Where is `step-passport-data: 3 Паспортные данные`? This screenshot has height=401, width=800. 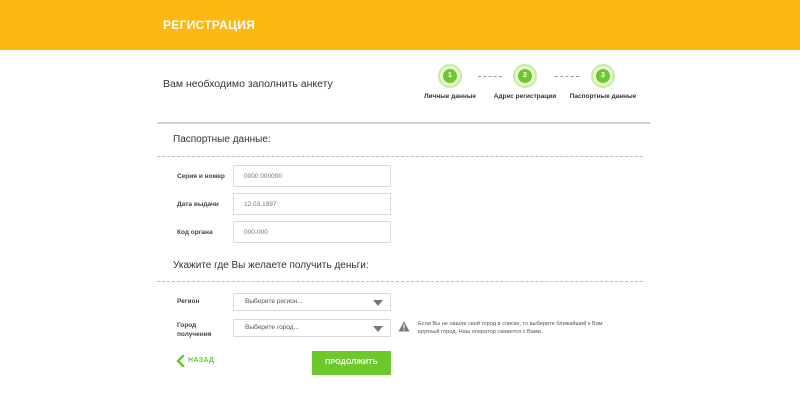
step-passport-data: 3 Паспортные данные is located at coordinates (603, 81).